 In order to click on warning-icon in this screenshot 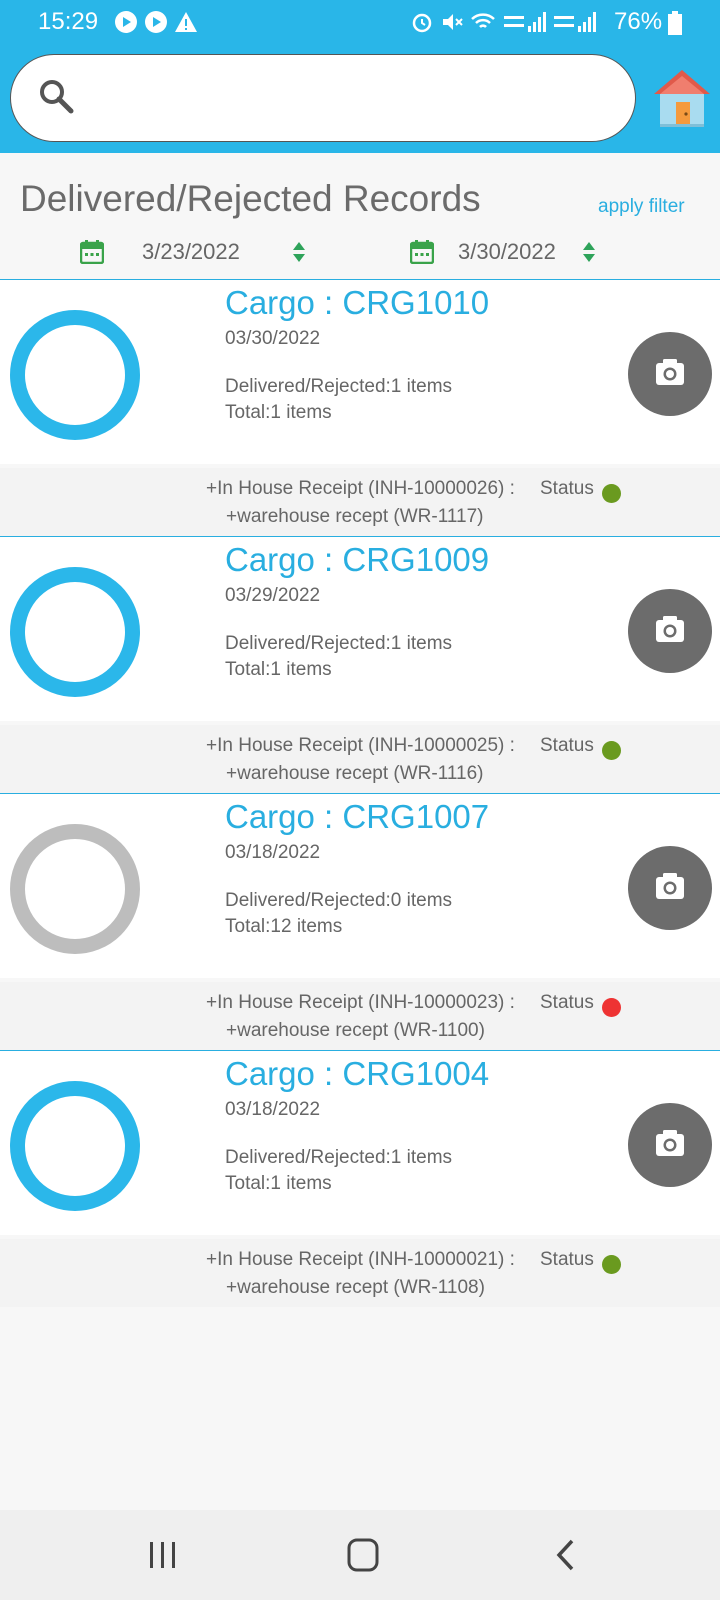, I will do `click(186, 22)`.